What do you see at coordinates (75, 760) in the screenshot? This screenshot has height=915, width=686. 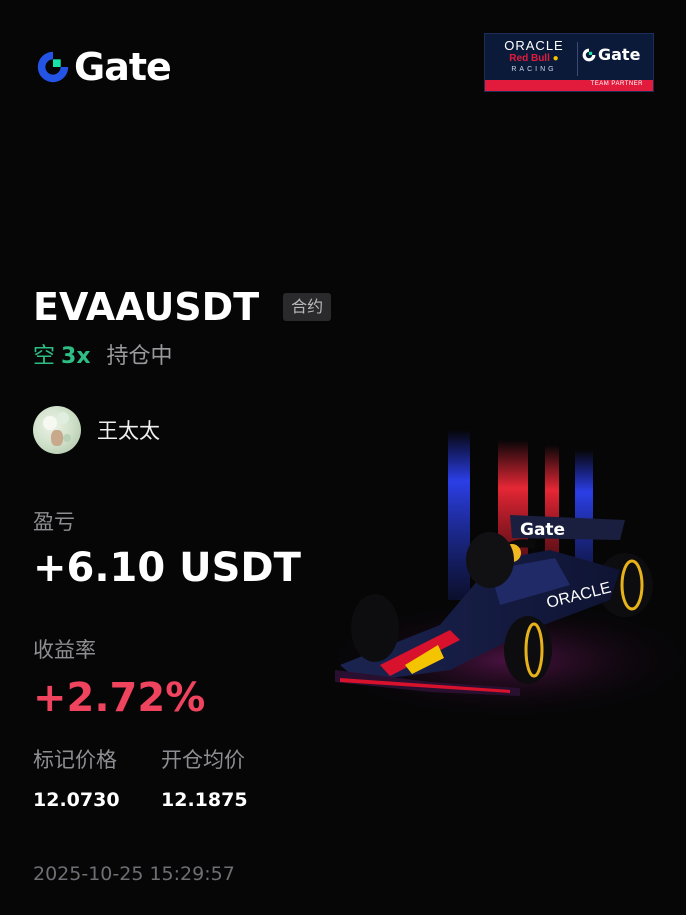 I see `mark-price-label: 标记价格` at bounding box center [75, 760].